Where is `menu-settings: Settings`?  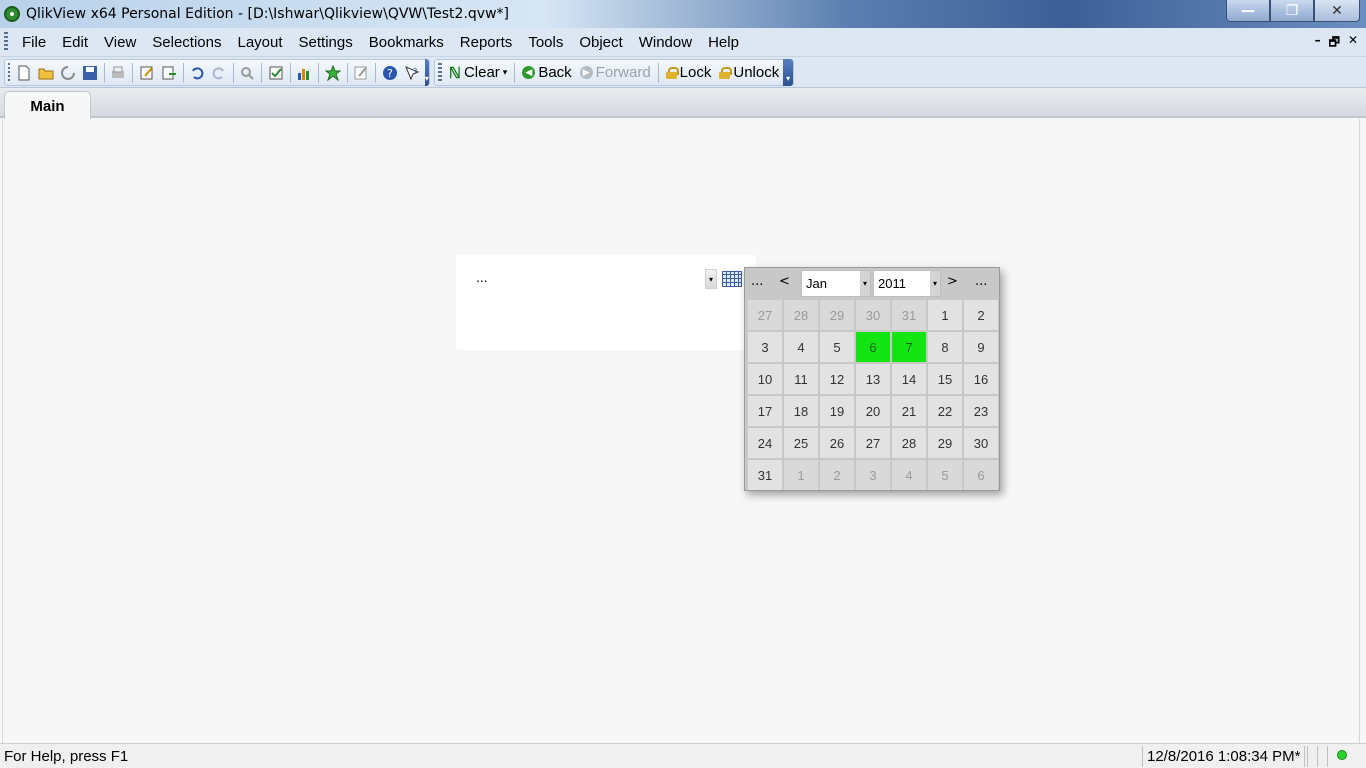
menu-settings: Settings is located at coordinates (326, 42).